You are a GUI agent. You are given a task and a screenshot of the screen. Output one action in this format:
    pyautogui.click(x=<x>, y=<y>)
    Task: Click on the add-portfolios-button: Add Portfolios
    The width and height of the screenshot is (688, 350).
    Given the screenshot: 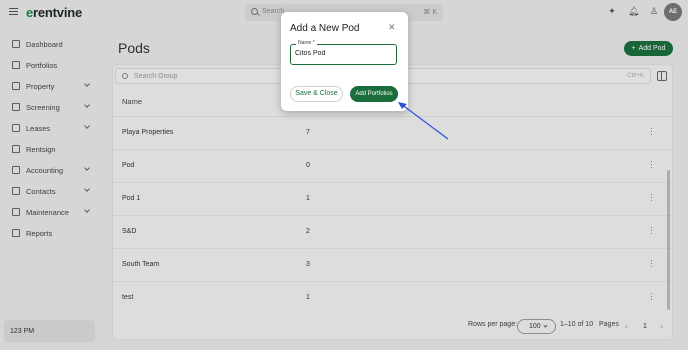 What is the action you would take?
    pyautogui.click(x=374, y=94)
    